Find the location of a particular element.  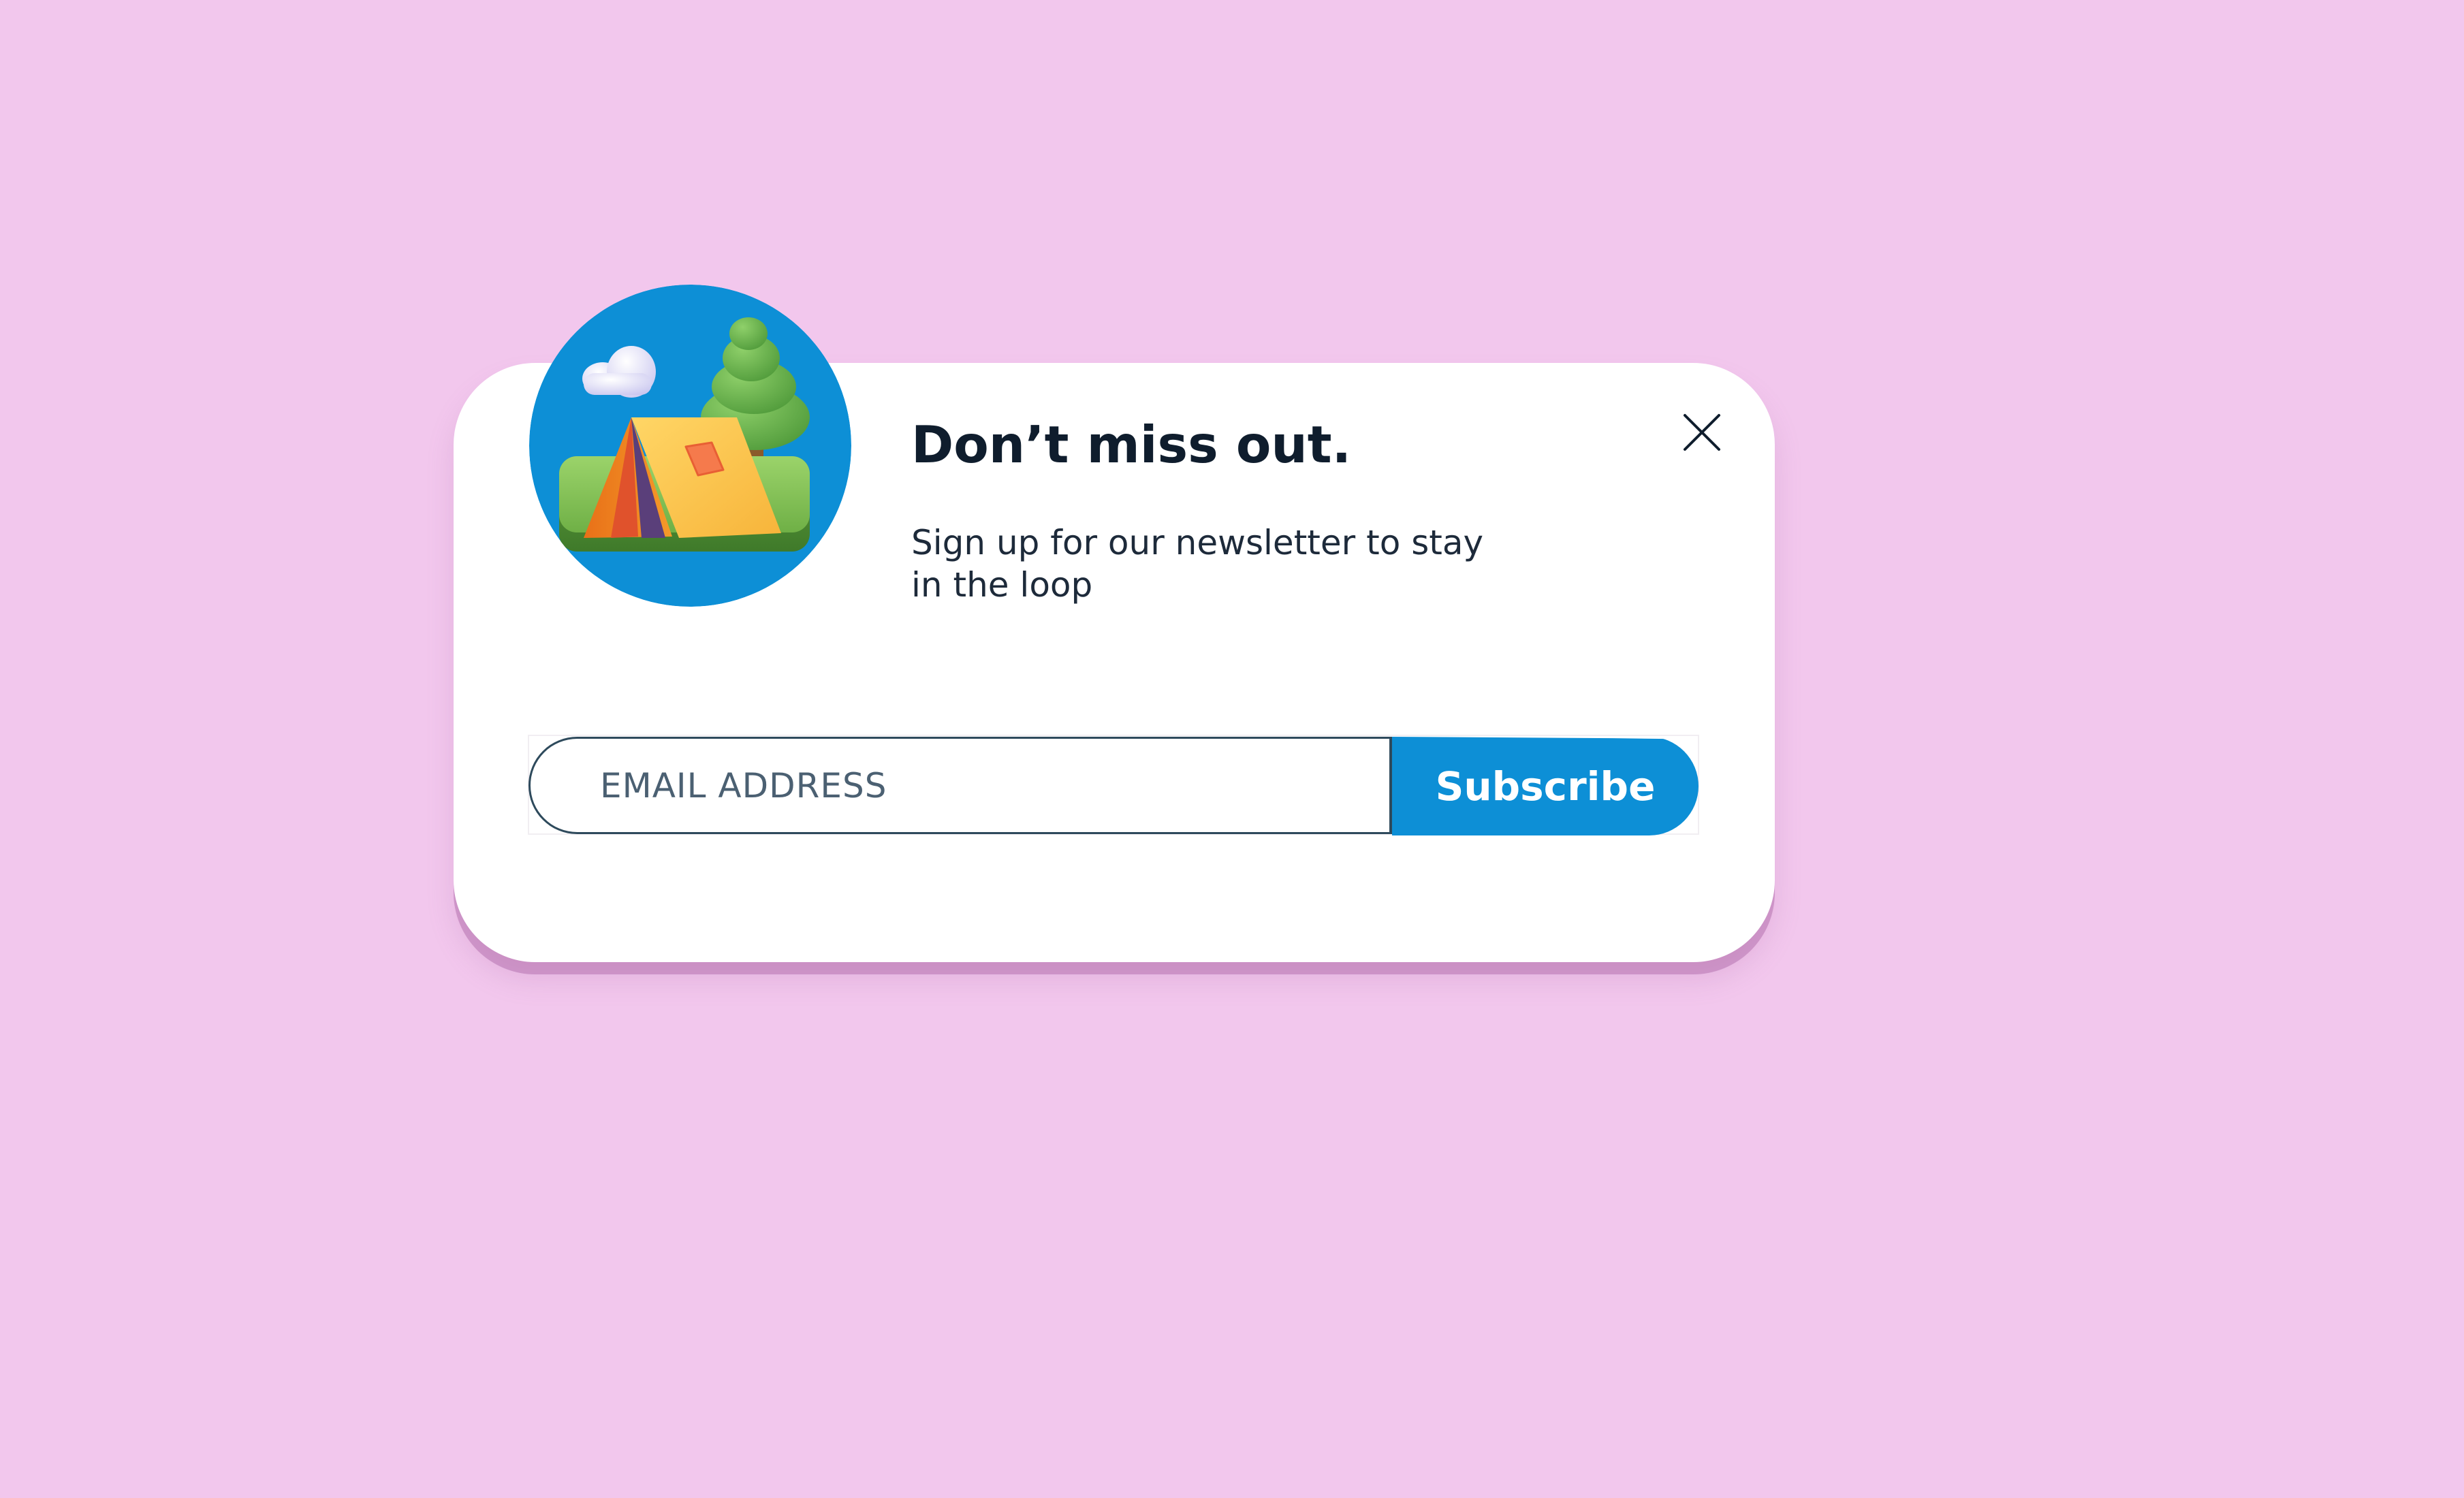

close-button is located at coordinates (1701, 433).